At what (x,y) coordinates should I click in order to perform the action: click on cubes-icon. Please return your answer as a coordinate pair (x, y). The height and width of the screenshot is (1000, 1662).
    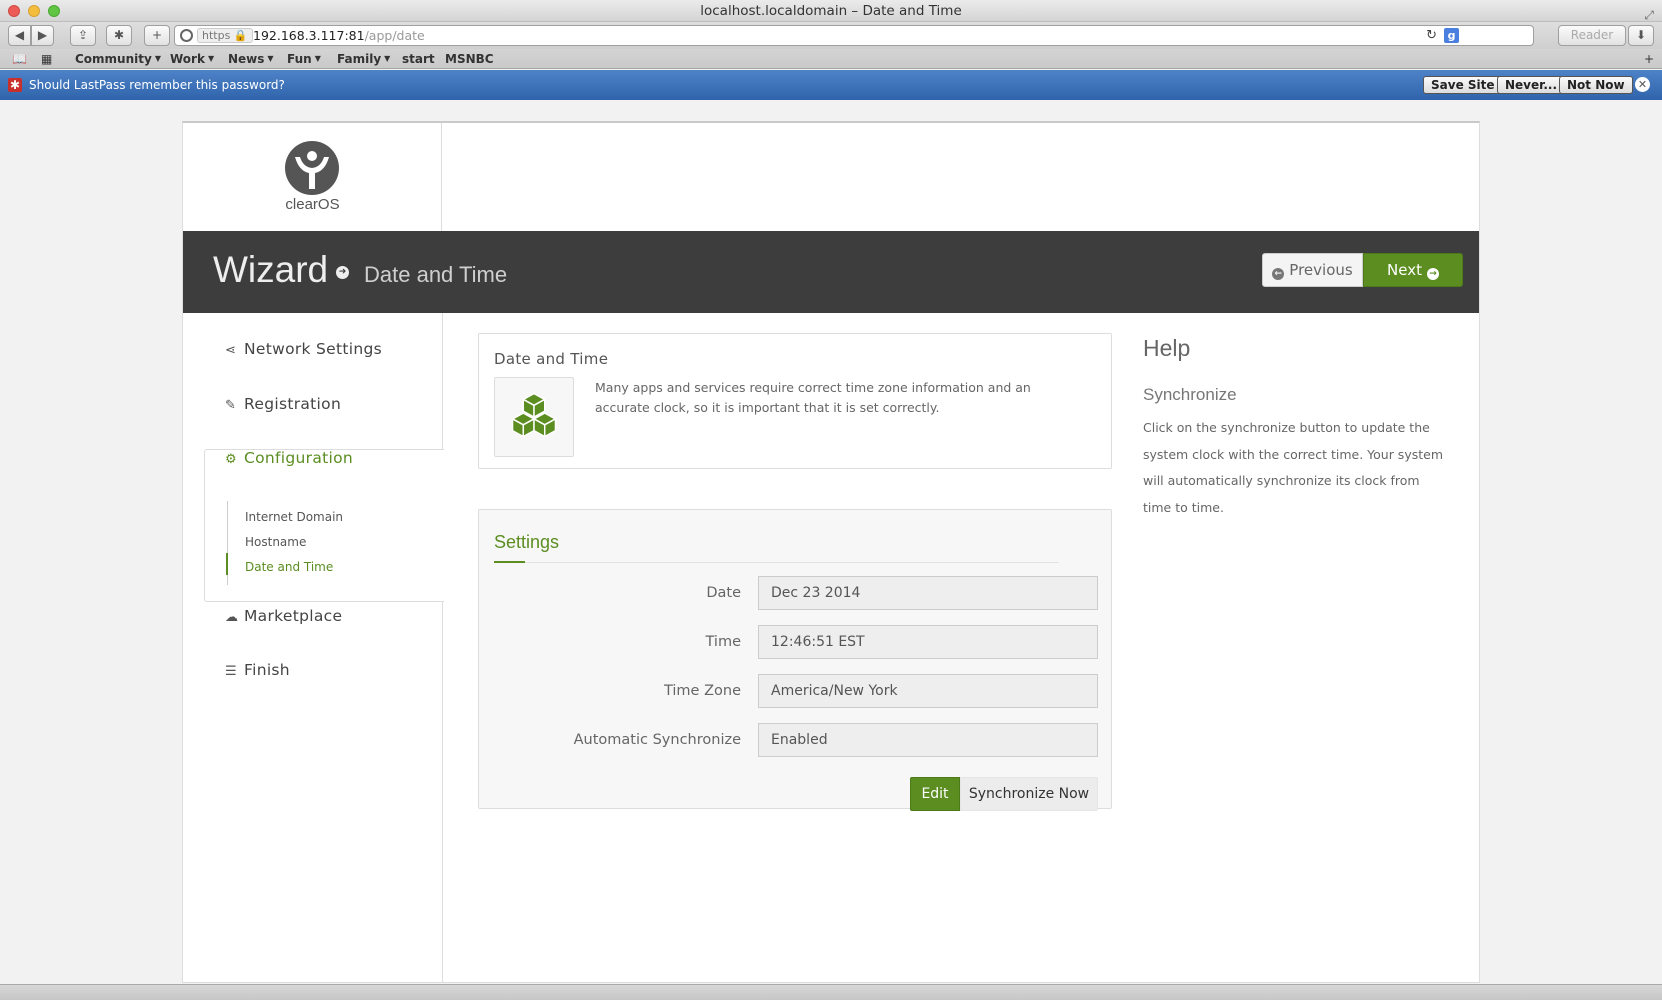
    Looking at the image, I should click on (534, 415).